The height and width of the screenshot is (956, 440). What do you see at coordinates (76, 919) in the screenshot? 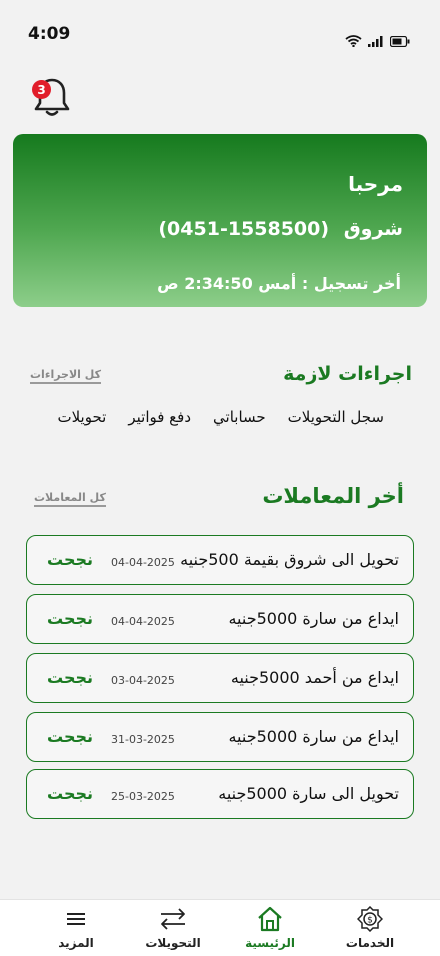
I see `menu-icon` at bounding box center [76, 919].